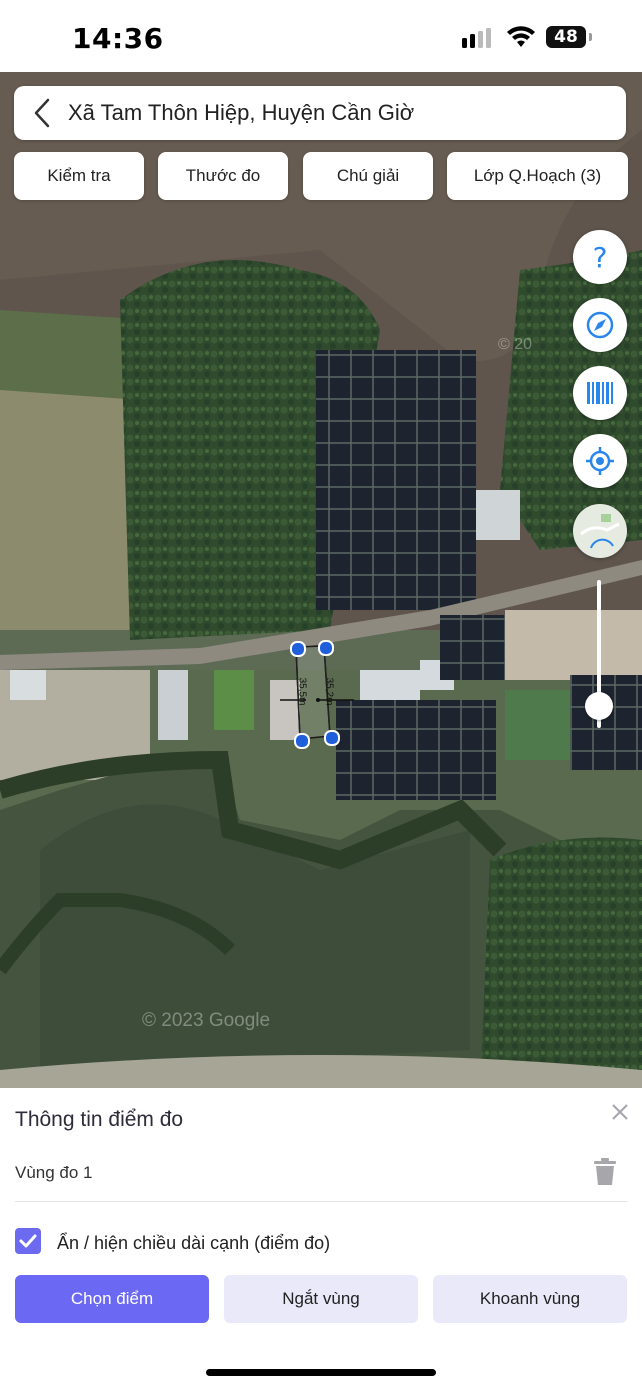 The image size is (642, 1389). I want to click on location-title: Xã Tam Thôn Hiệp, Huyện Cần Giờ, so click(241, 112).